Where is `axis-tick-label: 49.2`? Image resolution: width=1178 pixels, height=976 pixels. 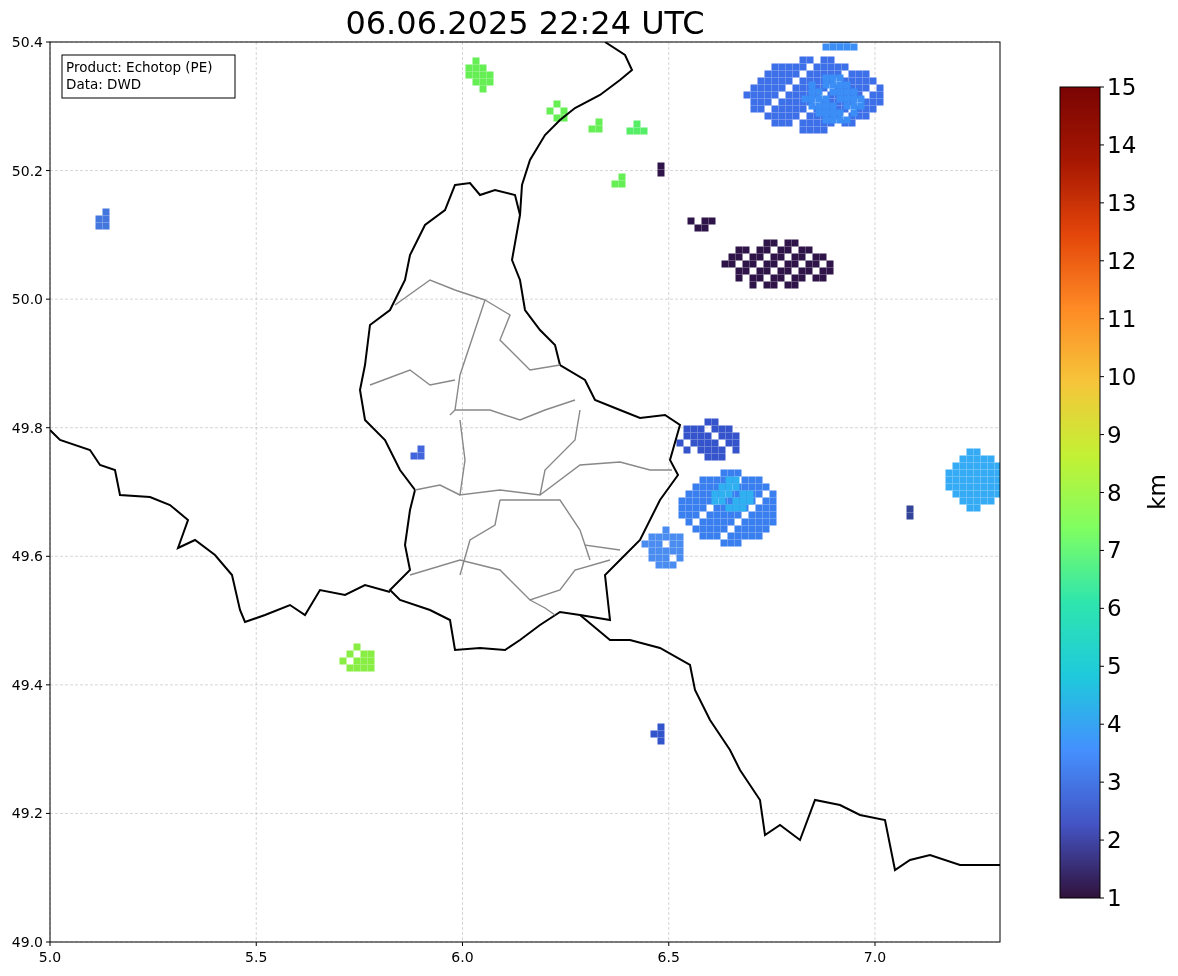 axis-tick-label: 49.2 is located at coordinates (27, 813).